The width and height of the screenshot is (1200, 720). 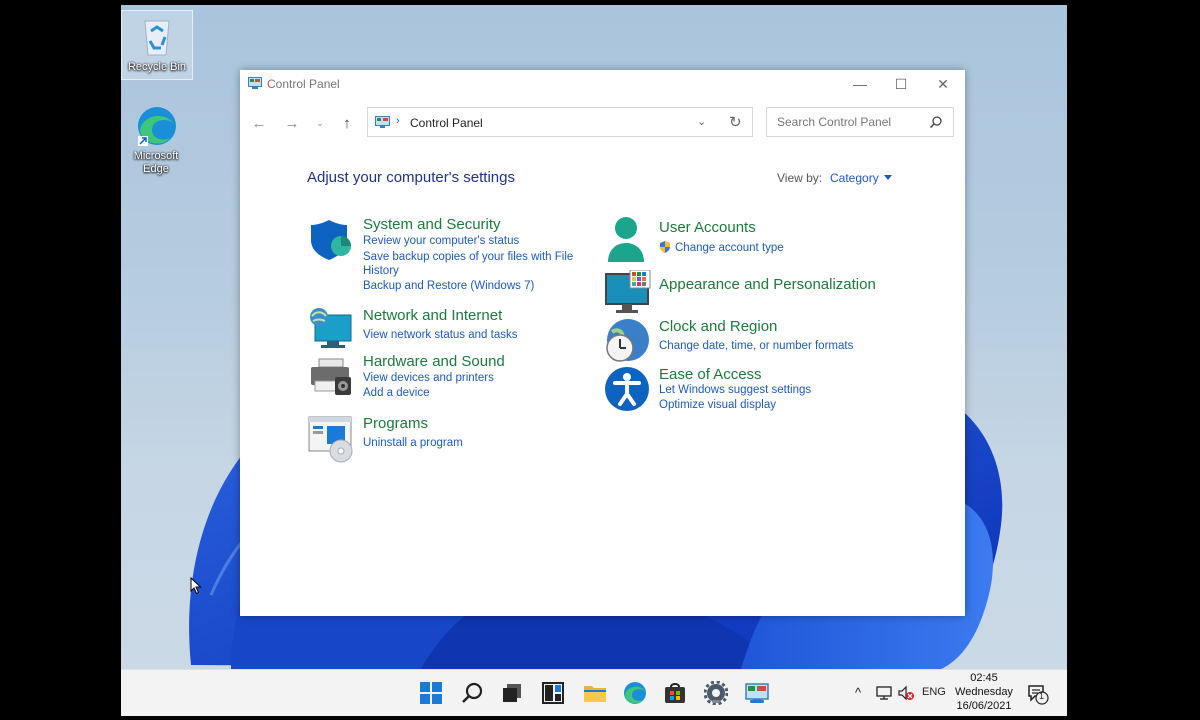 What do you see at coordinates (331, 376) in the screenshot?
I see `printer-speaker-icon` at bounding box center [331, 376].